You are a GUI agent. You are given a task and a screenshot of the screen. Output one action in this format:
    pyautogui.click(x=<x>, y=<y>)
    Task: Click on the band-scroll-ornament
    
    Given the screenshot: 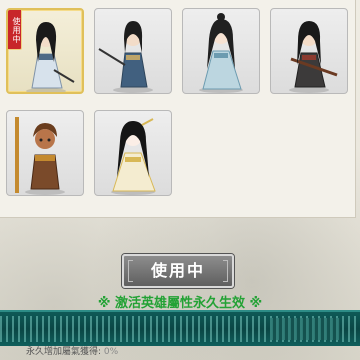 What is the action you would take?
    pyautogui.click(x=305, y=329)
    